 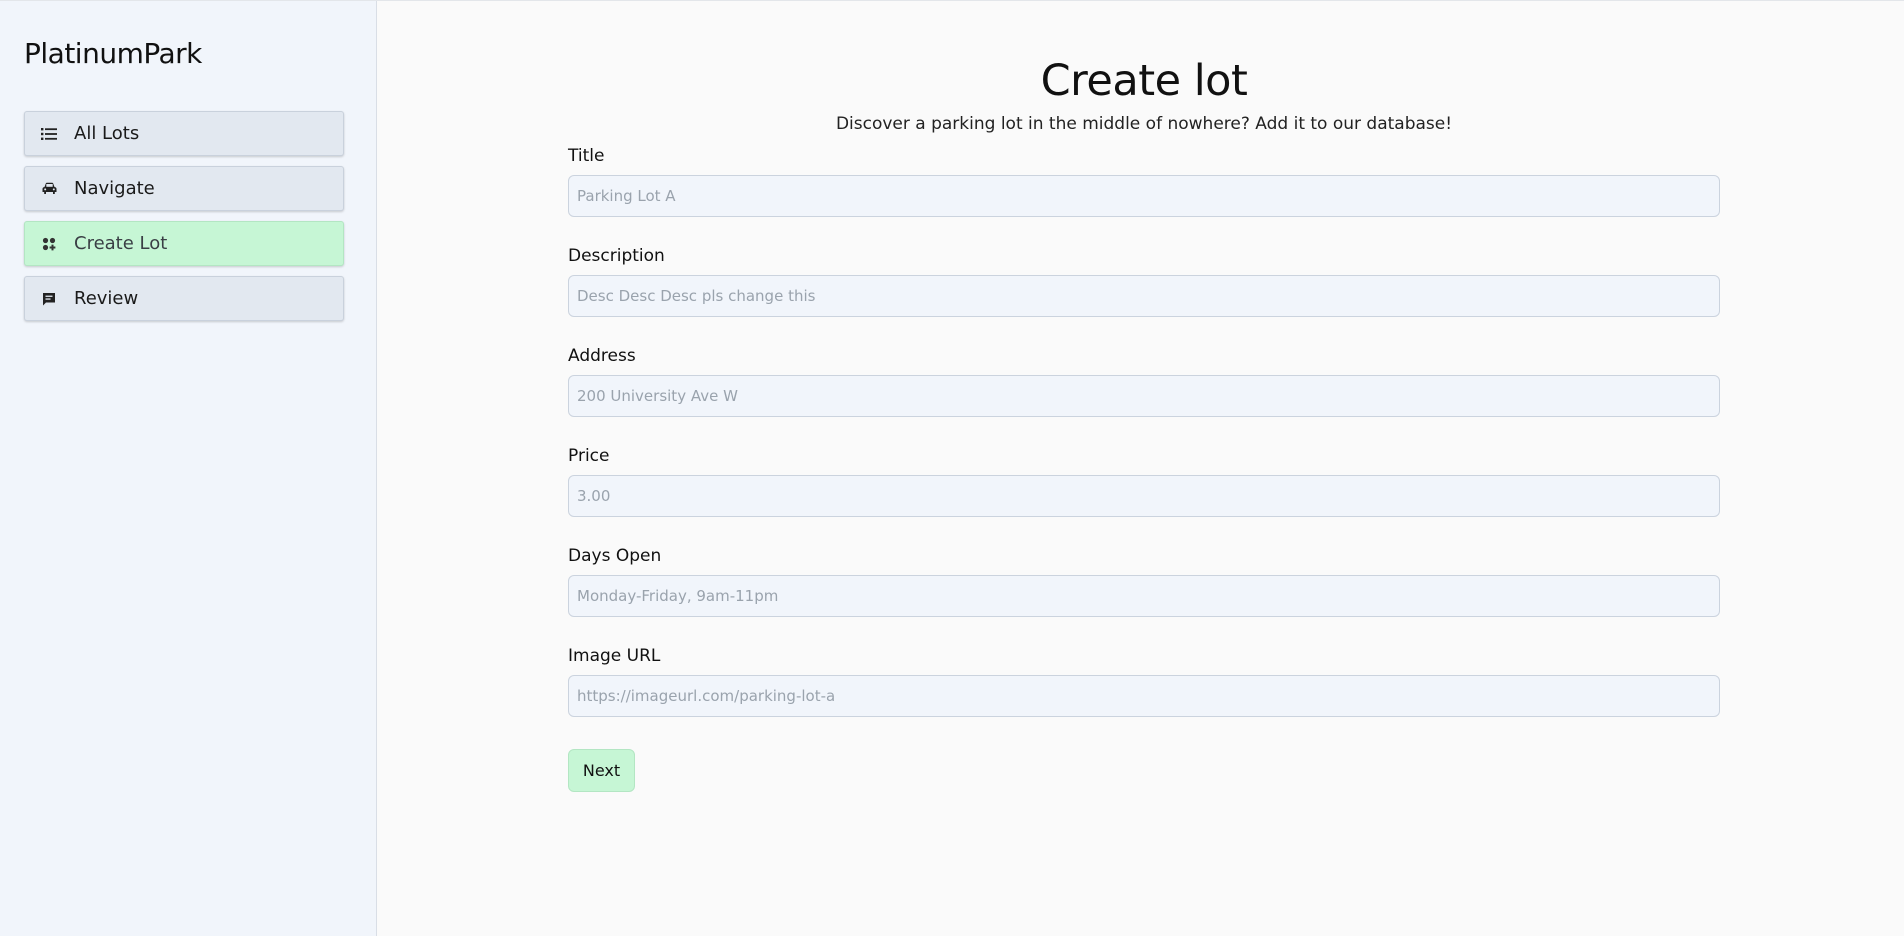 What do you see at coordinates (49, 244) in the screenshot?
I see `grid-icon` at bounding box center [49, 244].